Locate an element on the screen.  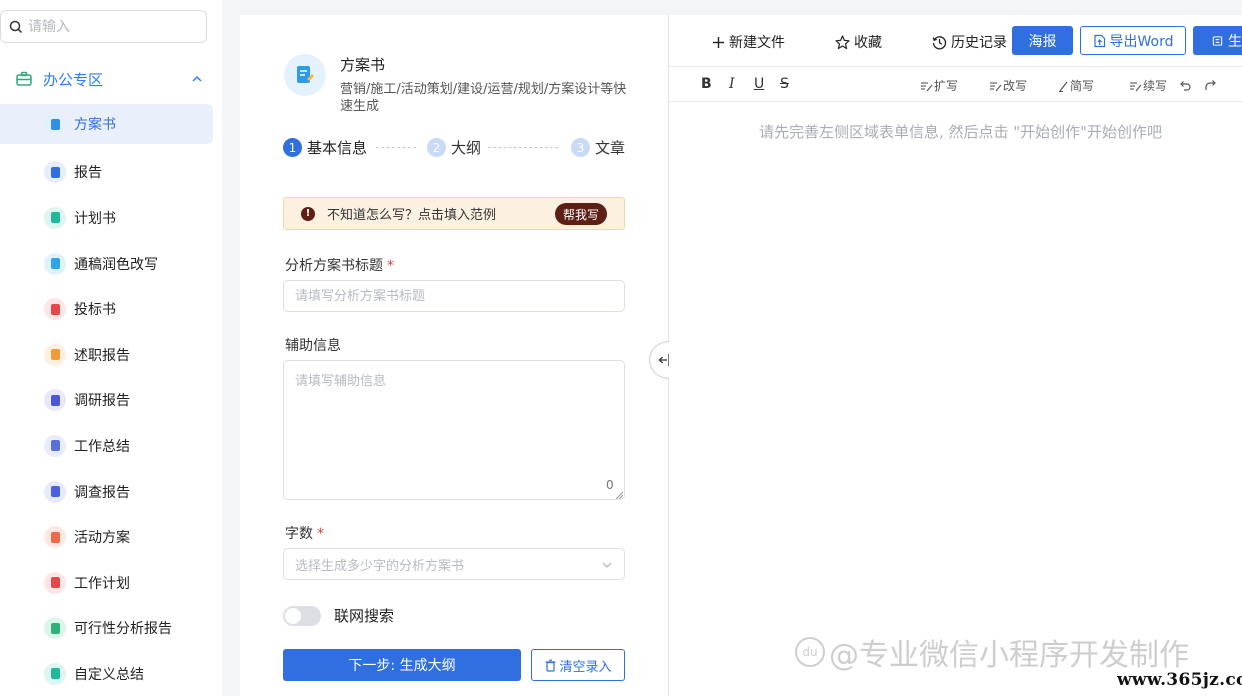
rewrite-button: 改写 is located at coordinates (1008, 85).